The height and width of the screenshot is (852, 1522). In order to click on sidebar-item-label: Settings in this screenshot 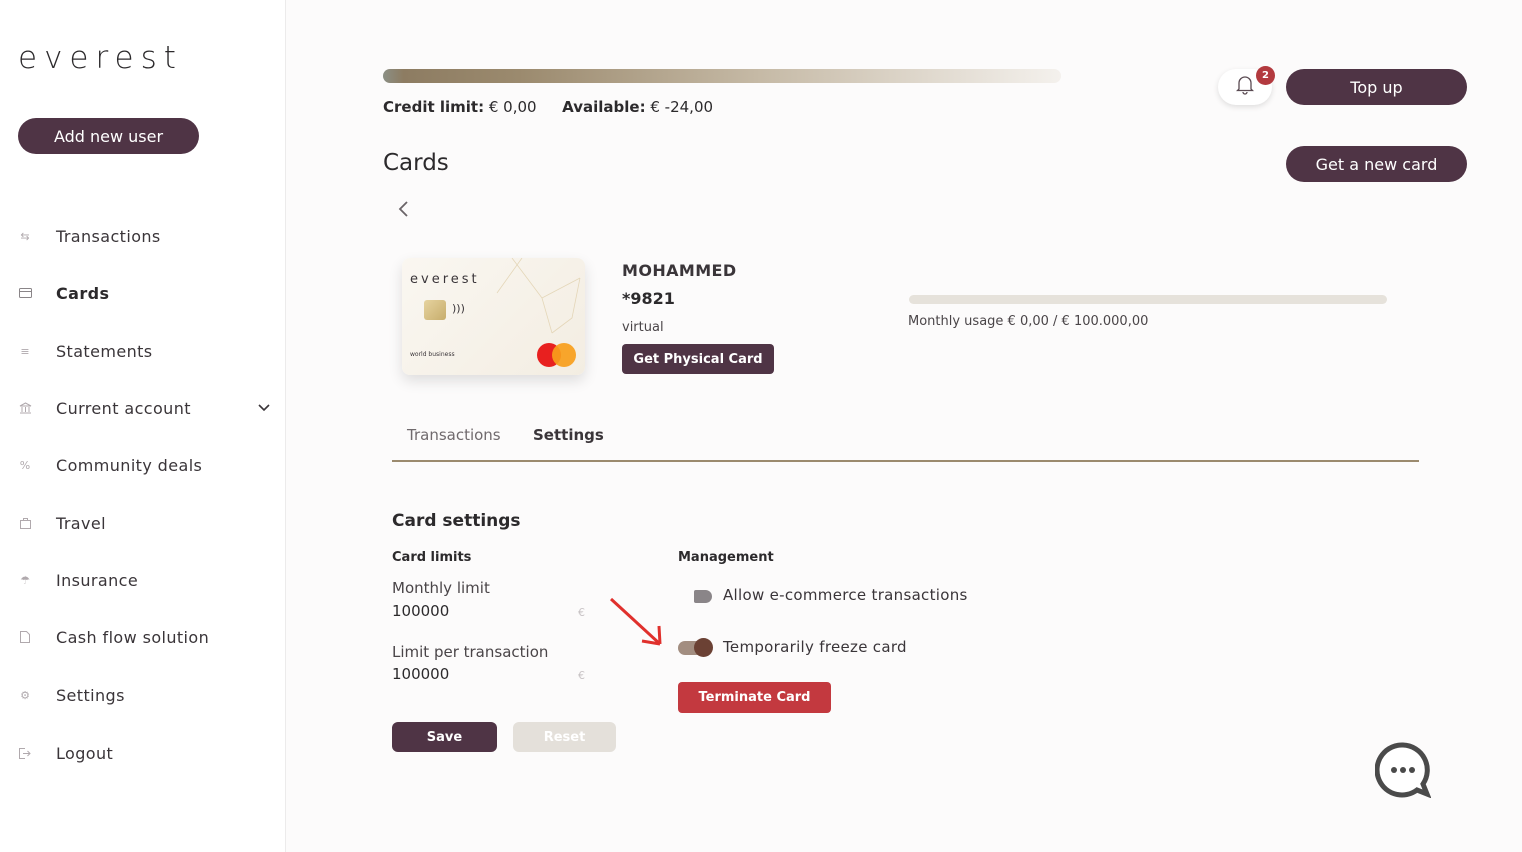, I will do `click(90, 695)`.